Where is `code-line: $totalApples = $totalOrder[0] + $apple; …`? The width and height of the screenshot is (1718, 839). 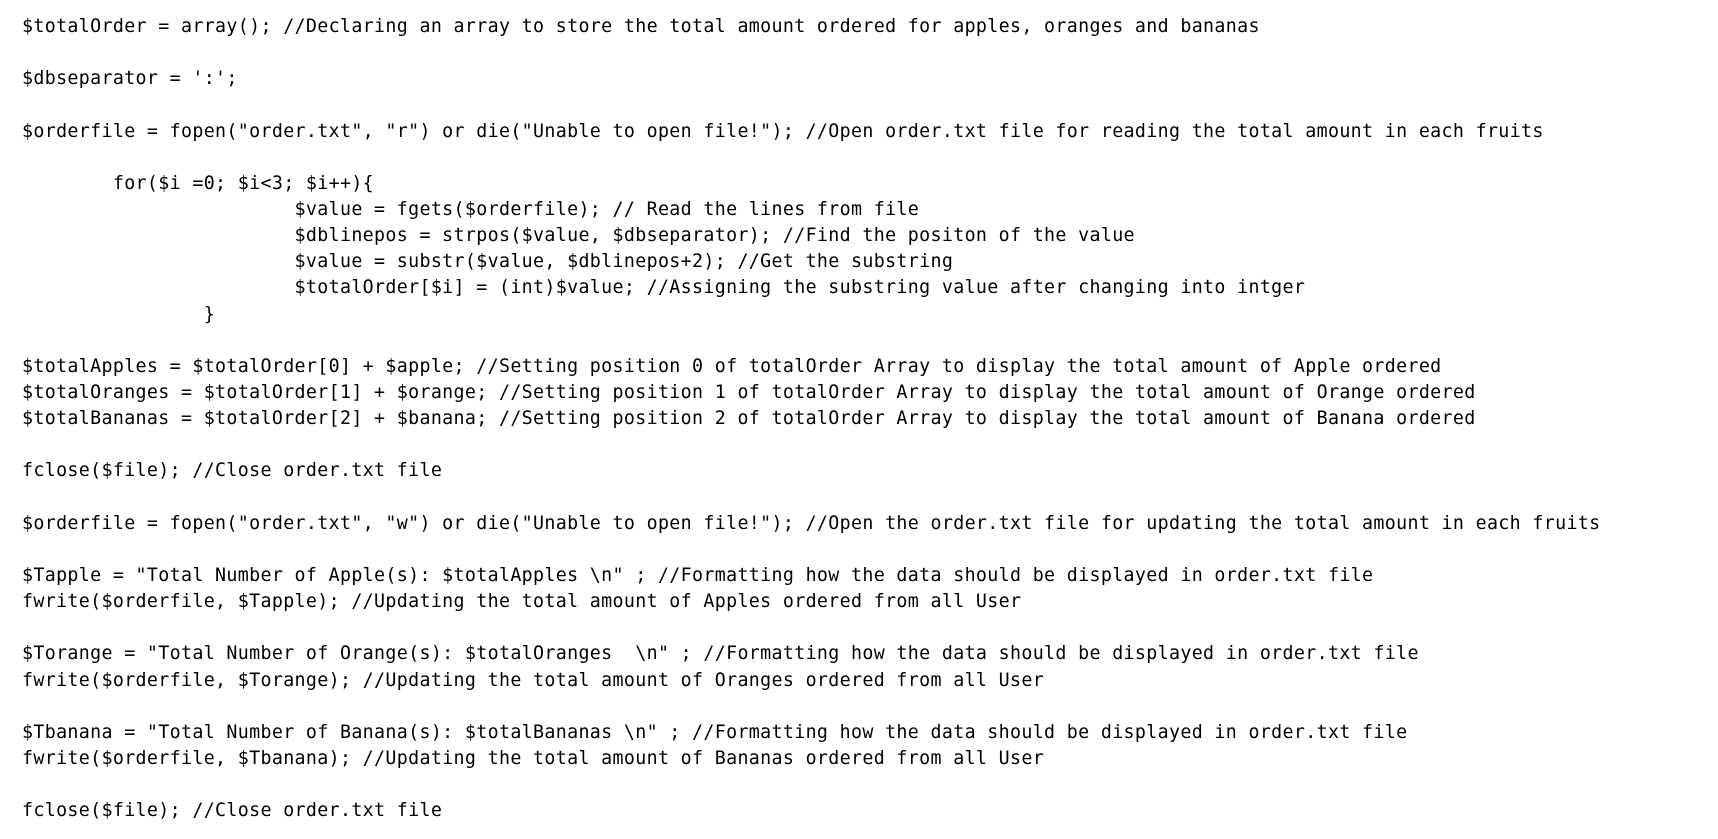 code-line: $totalApples = $totalOrder[0] + $apple; … is located at coordinates (732, 366).